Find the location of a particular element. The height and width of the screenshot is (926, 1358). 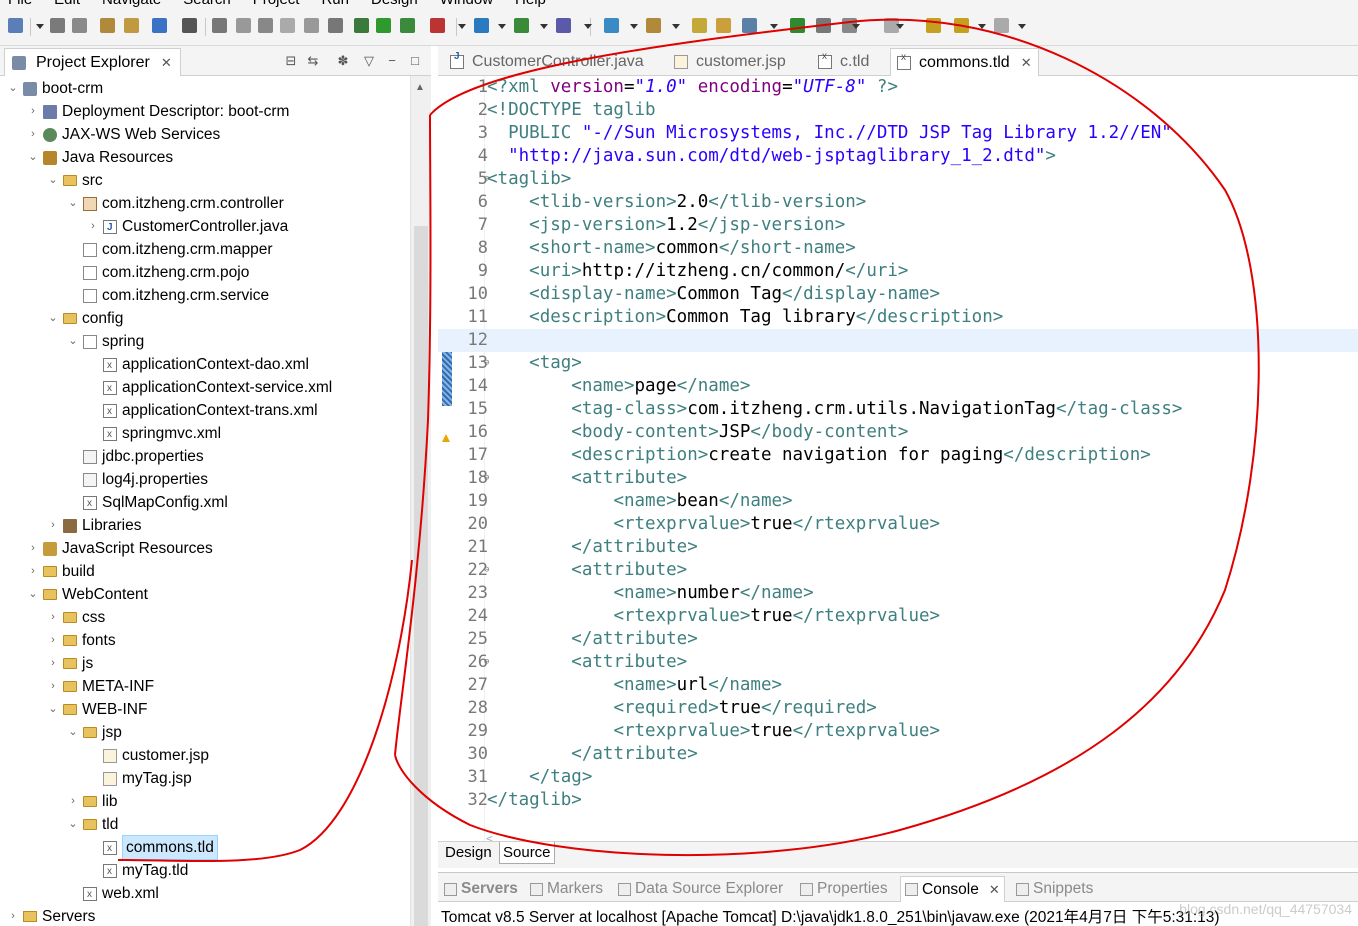

tree-item: applicationContext-dao.xml is located at coordinates (197, 365).